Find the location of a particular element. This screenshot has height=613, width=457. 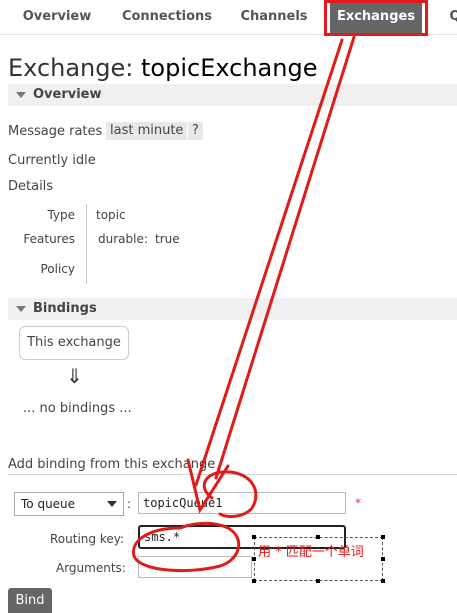

divider is located at coordinates (232, 474).